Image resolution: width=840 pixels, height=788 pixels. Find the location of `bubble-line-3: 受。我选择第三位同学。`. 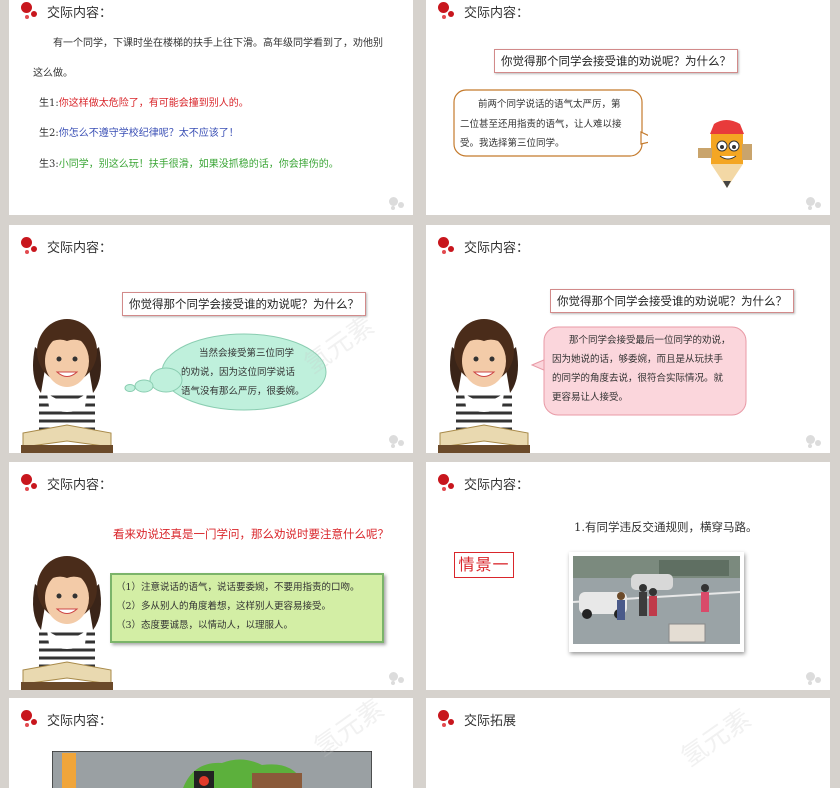

bubble-line-3: 受。我选择第三位同学。 is located at coordinates (512, 143).